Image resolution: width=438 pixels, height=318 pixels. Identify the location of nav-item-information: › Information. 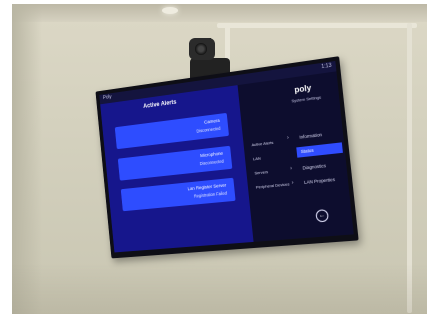
(314, 136).